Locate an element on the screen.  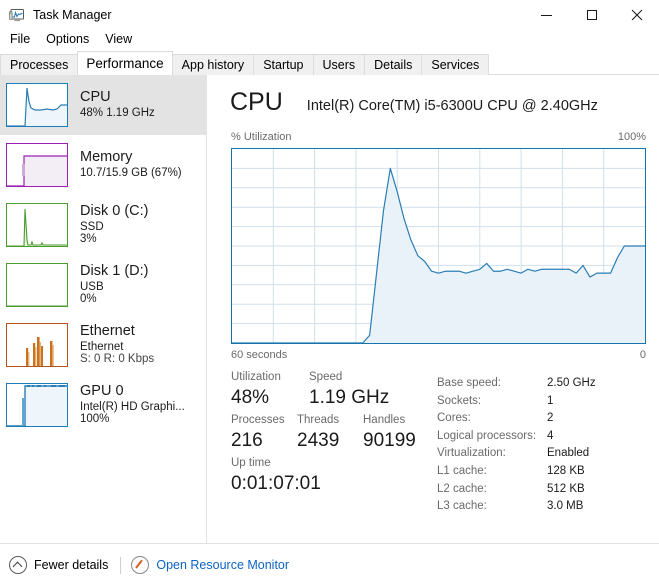
sidebar-item-ethernet-title: Ethernet is located at coordinates (107, 332).